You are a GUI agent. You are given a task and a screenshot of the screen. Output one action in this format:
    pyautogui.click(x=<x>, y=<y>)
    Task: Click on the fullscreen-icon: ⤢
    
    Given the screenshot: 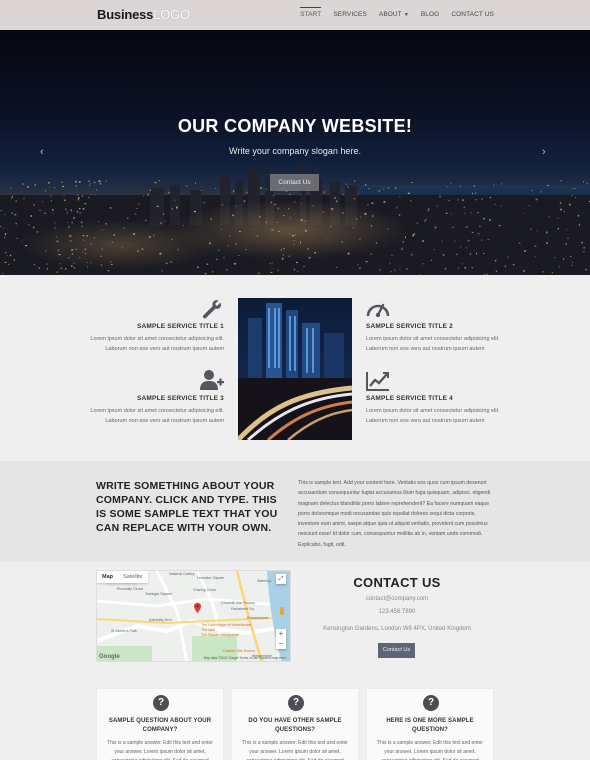 What is the action you would take?
    pyautogui.click(x=281, y=579)
    